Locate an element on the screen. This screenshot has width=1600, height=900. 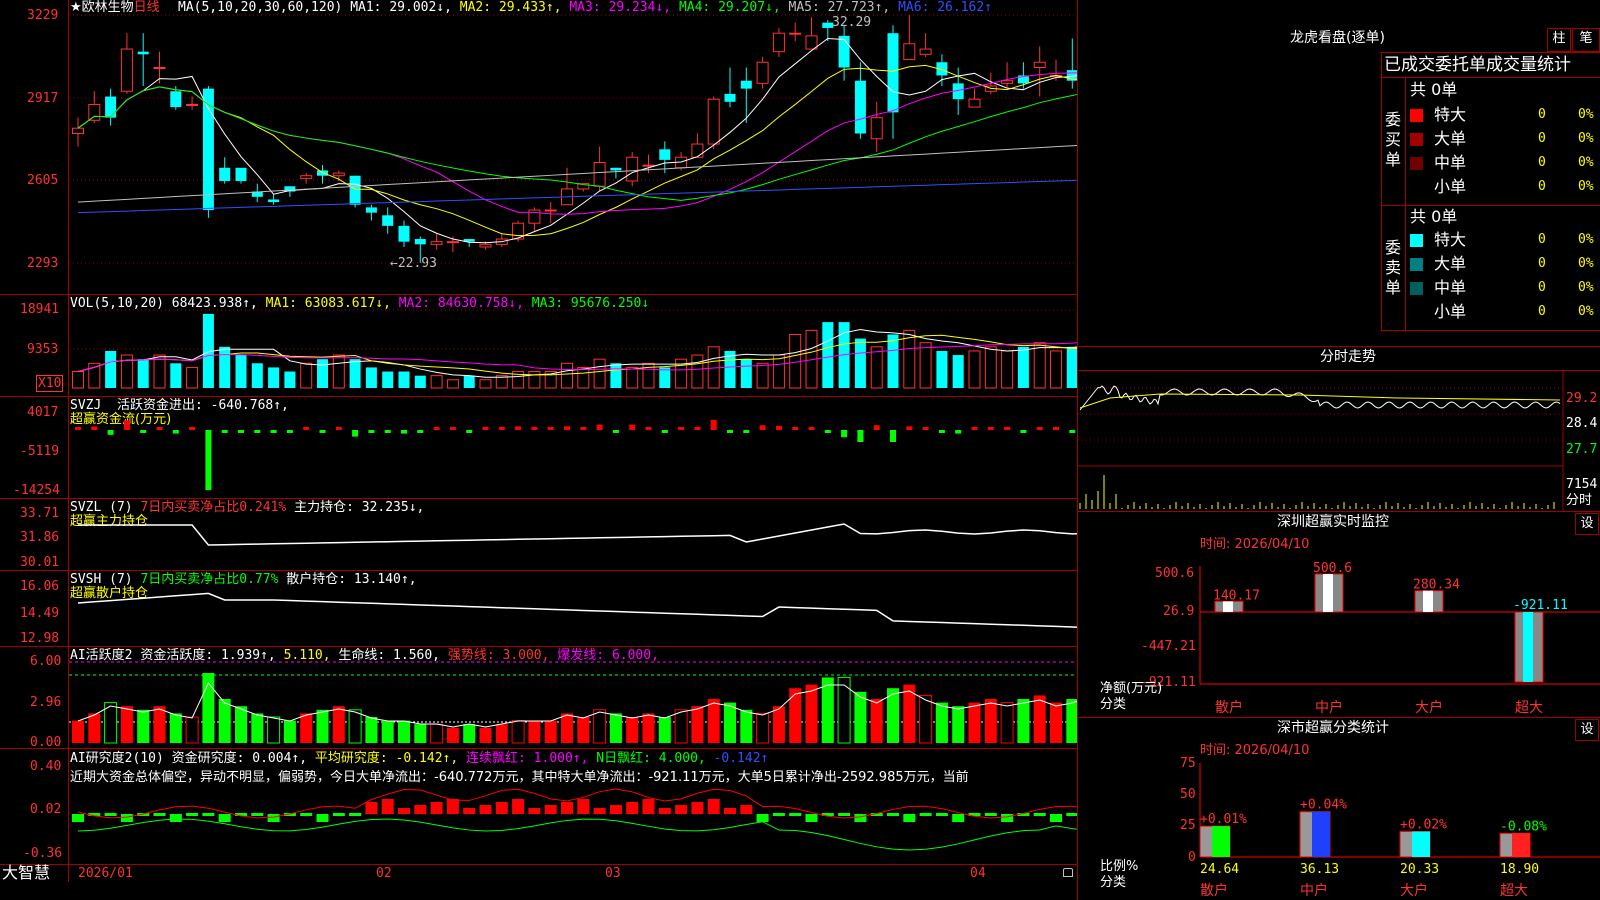
class-bar-value: 24.64 is located at coordinates (1219, 869).